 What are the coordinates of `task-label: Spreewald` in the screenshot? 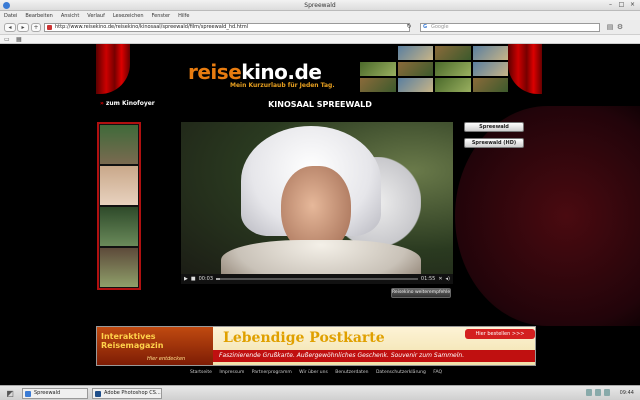 It's located at (47, 393).